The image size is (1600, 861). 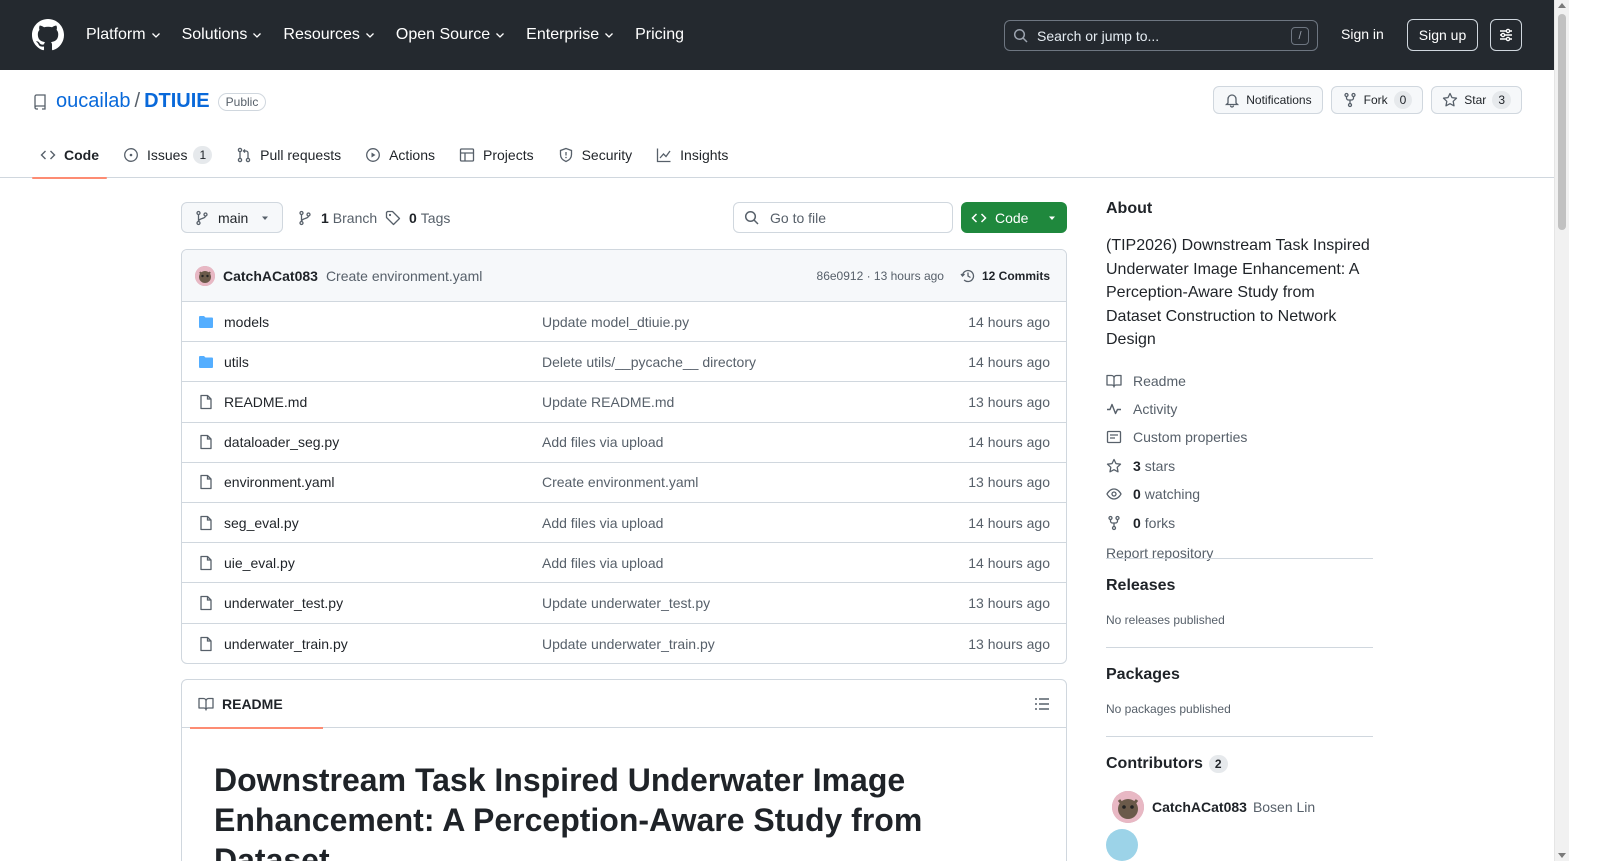 What do you see at coordinates (1561, 430) in the screenshot?
I see `page-scrollbar` at bounding box center [1561, 430].